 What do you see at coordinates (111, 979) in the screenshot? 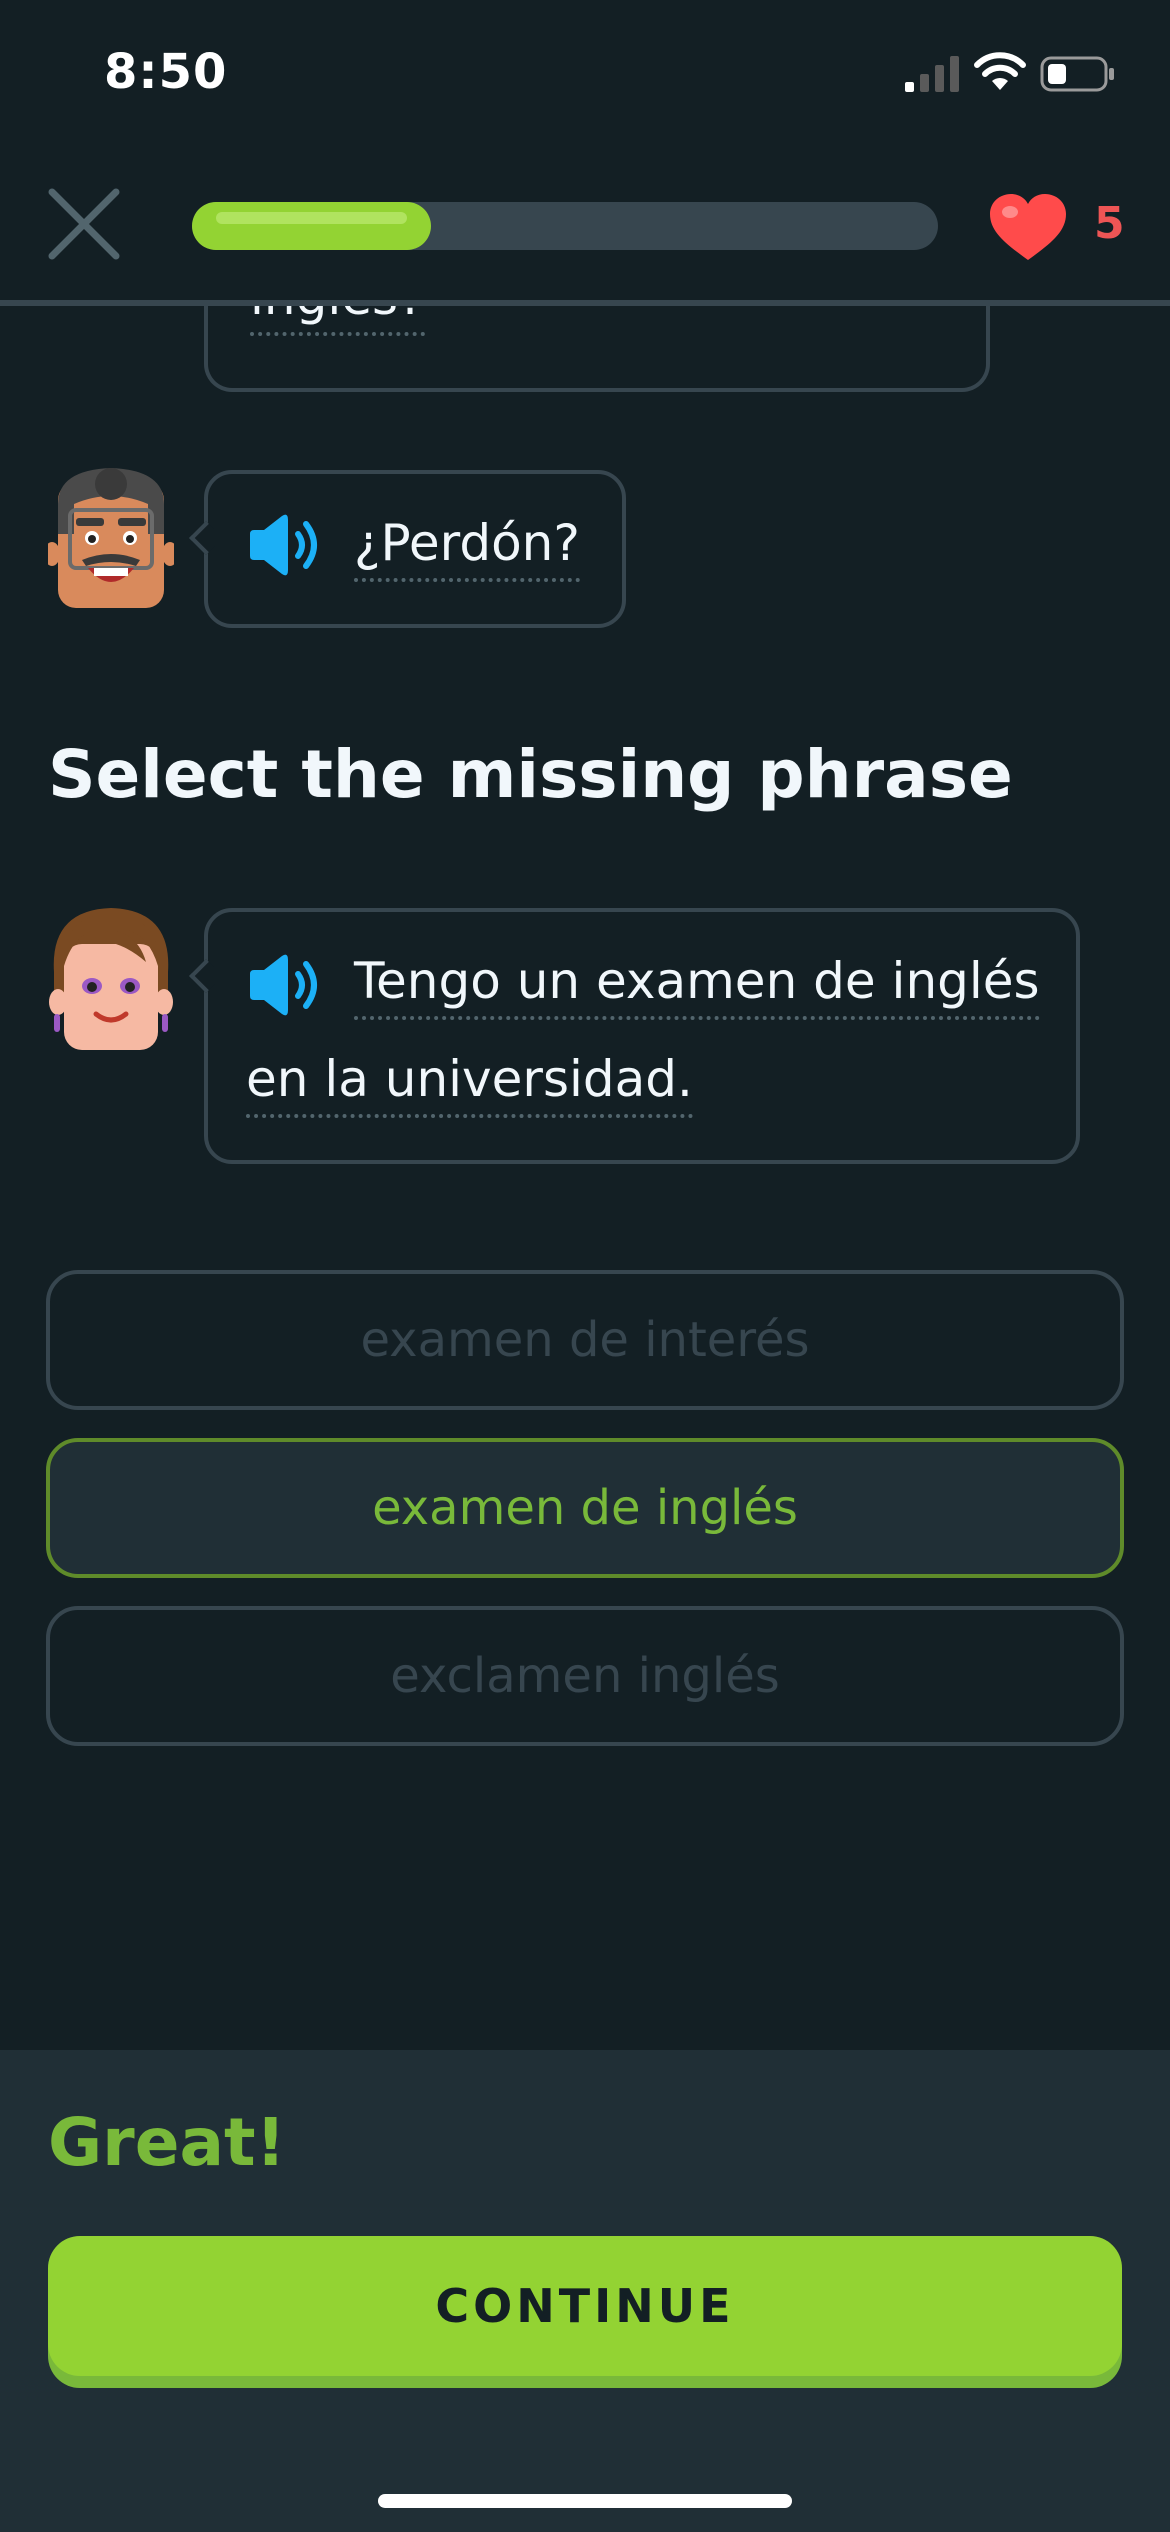
I see `woman-avatar` at bounding box center [111, 979].